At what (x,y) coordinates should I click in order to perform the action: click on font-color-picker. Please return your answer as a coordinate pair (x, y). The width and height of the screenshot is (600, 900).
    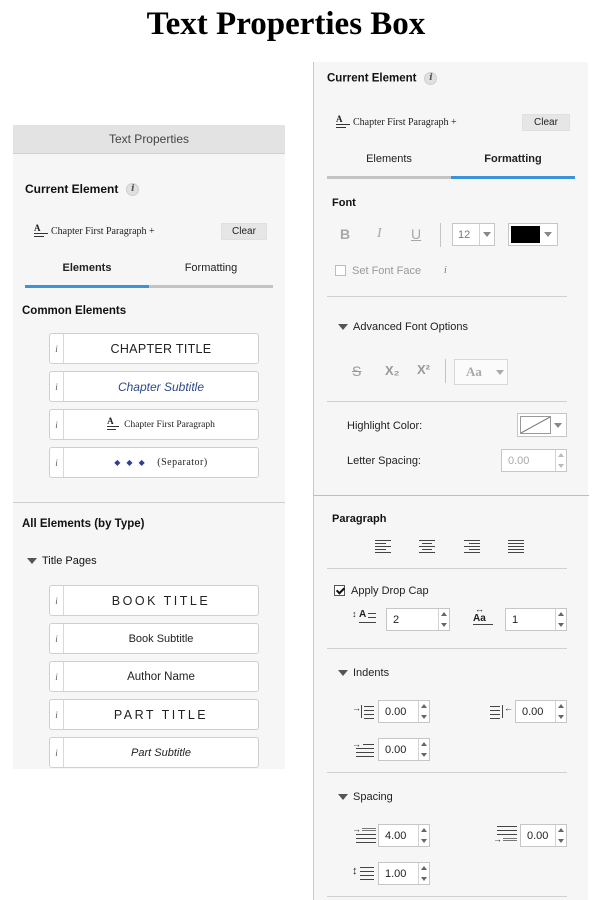
    Looking at the image, I should click on (533, 234).